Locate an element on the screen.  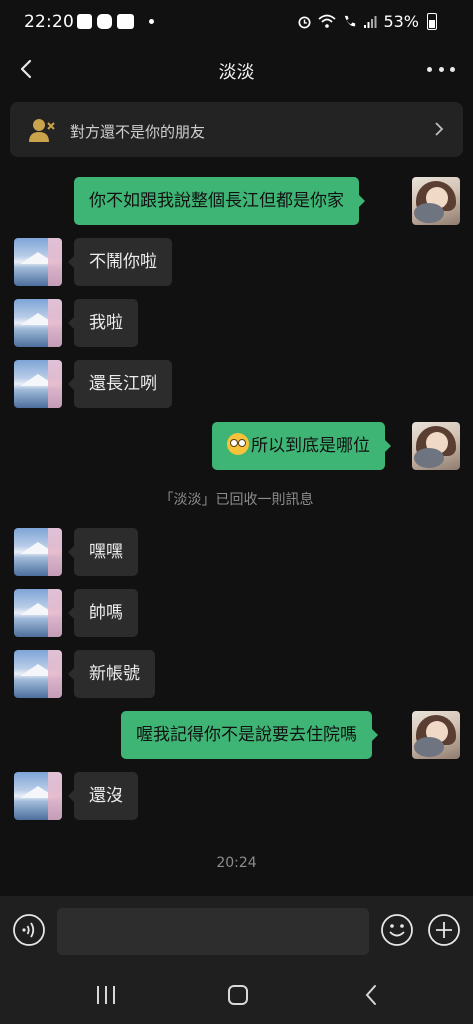
emoji-icon is located at coordinates (397, 930).